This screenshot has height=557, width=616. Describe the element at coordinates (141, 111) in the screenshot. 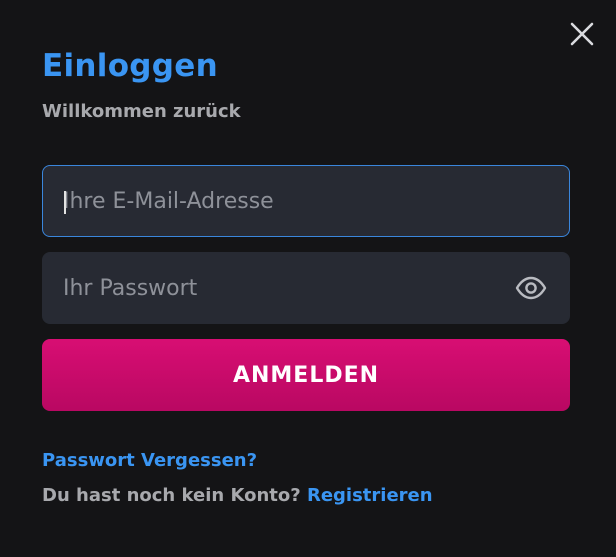

I see `dialog-subtitle: Willkommen zurück` at that location.